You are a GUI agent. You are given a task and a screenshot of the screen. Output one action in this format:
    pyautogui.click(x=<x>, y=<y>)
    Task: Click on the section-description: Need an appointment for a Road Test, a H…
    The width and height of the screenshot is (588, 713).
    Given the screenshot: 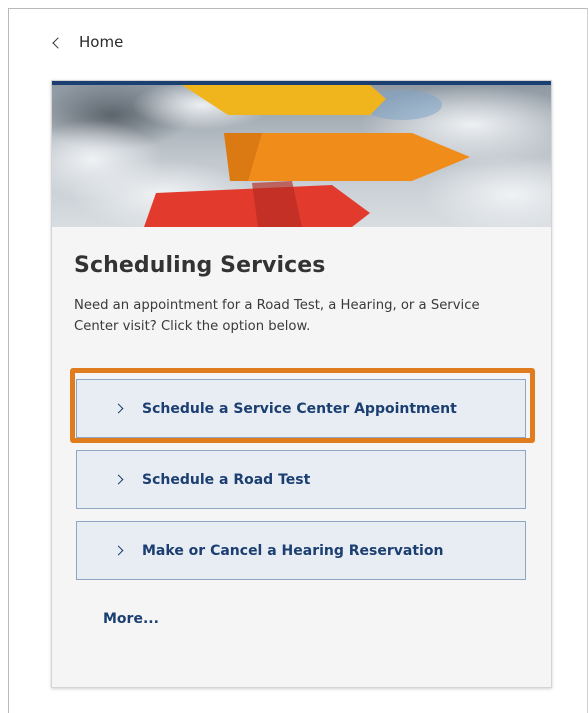 What is the action you would take?
    pyautogui.click(x=277, y=316)
    